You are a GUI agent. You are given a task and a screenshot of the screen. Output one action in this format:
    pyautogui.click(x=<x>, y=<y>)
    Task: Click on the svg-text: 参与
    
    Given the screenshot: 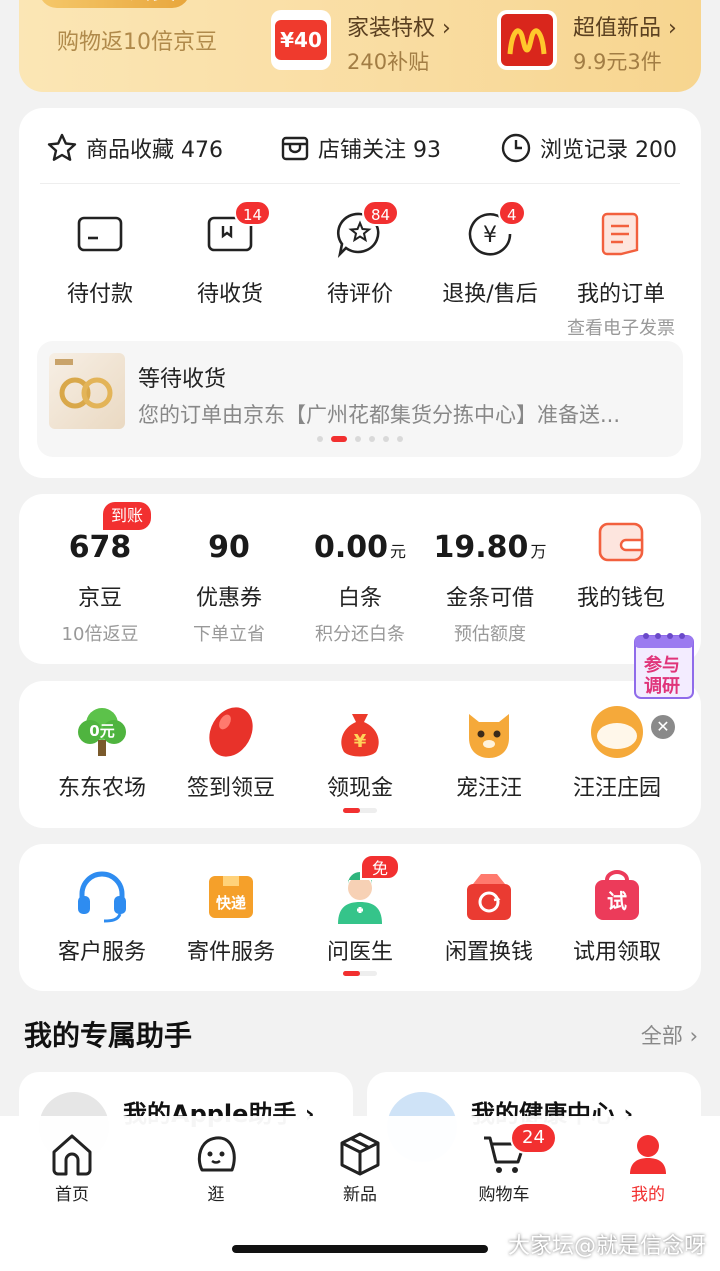 What is the action you would take?
    pyautogui.click(x=662, y=665)
    